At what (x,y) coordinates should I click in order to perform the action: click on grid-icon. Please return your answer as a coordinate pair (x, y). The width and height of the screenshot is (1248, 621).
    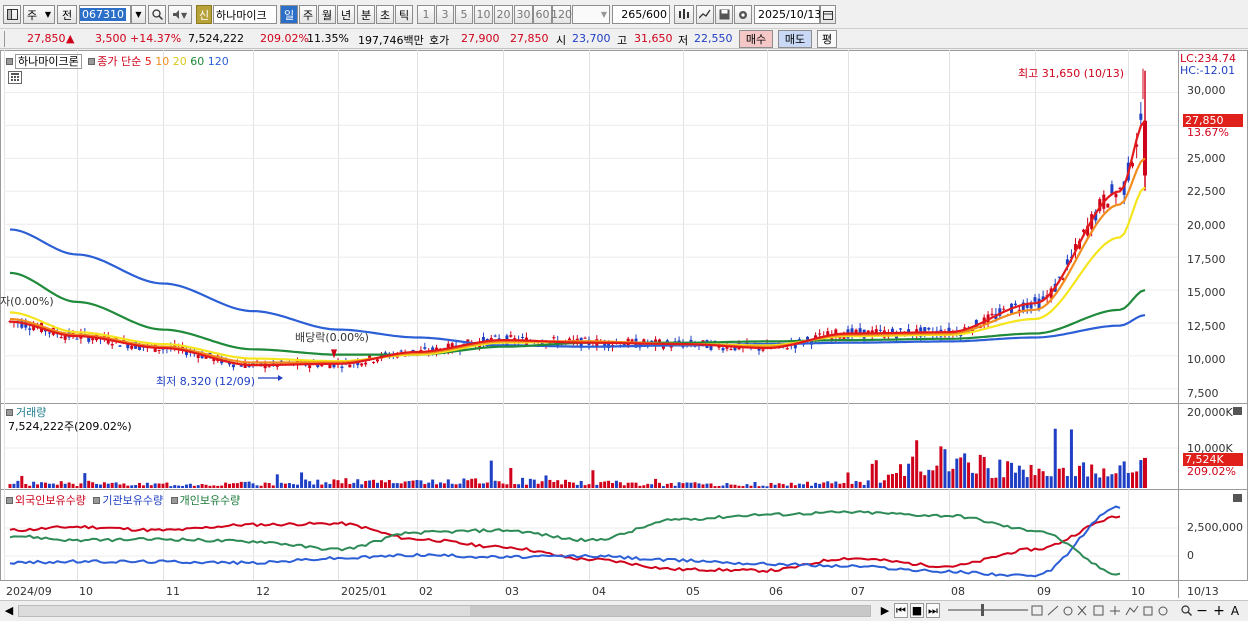
    Looking at the image, I should click on (15, 77).